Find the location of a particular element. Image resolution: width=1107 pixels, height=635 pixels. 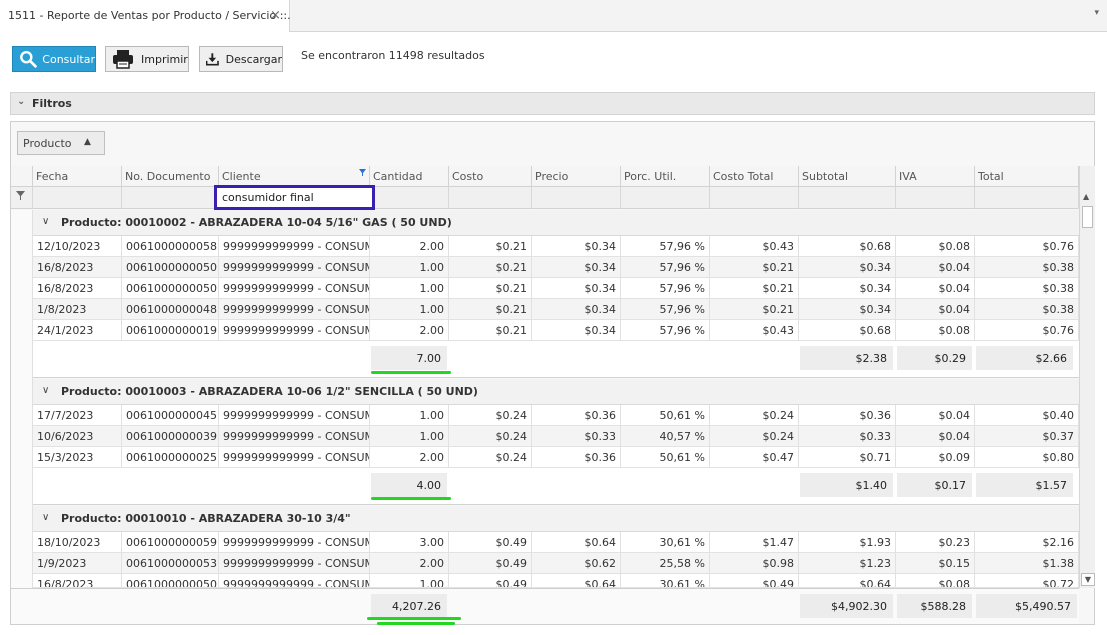

cell-subtotal: $0.71 is located at coordinates (847, 457).